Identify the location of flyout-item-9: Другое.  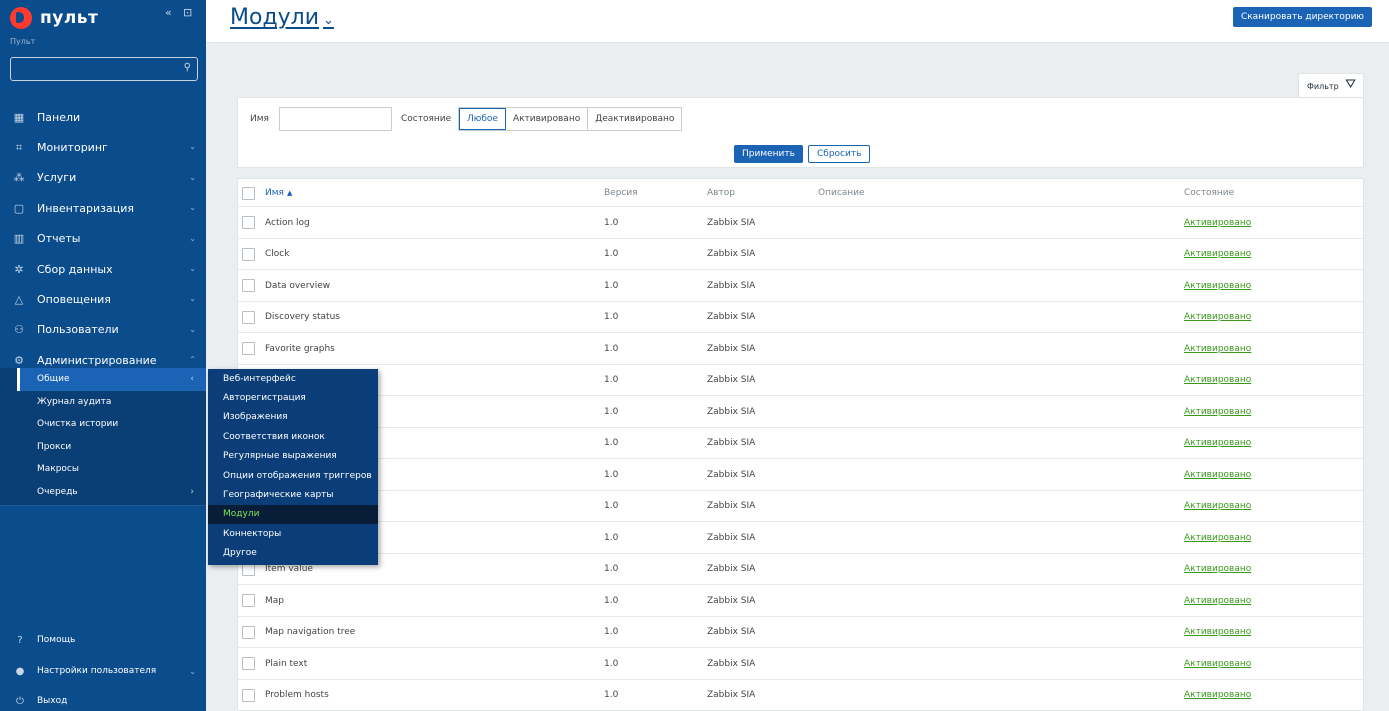
(293, 553).